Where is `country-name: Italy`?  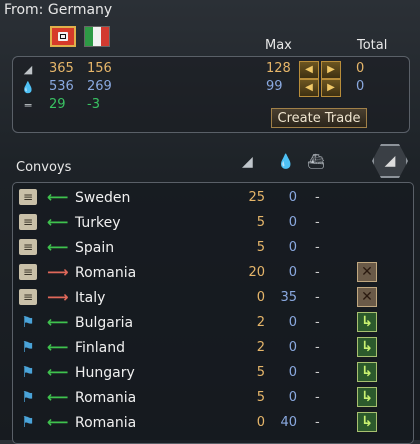 country-name: Italy is located at coordinates (90, 298).